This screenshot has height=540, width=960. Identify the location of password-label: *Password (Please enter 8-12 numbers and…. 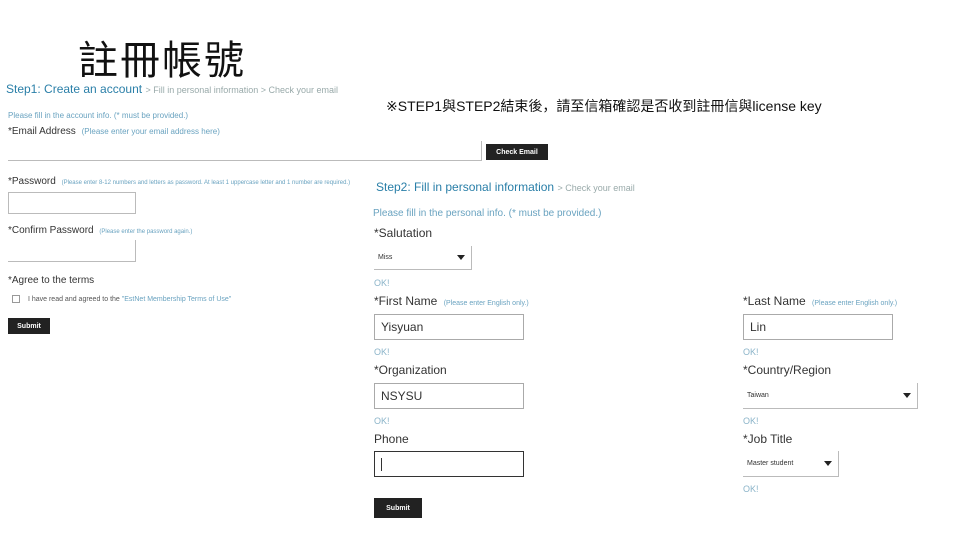
(179, 181).